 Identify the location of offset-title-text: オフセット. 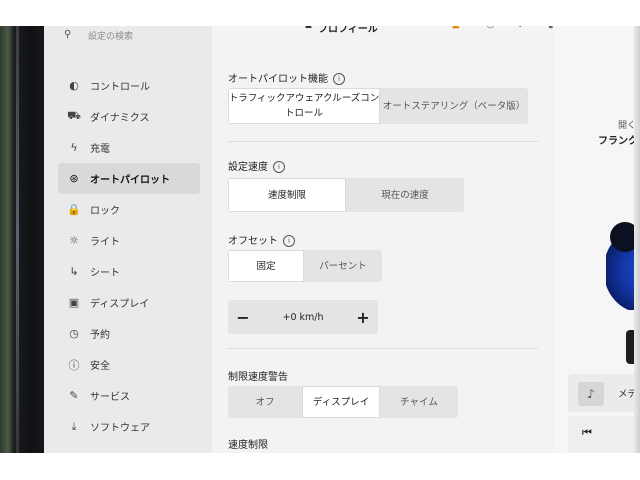
(253, 241).